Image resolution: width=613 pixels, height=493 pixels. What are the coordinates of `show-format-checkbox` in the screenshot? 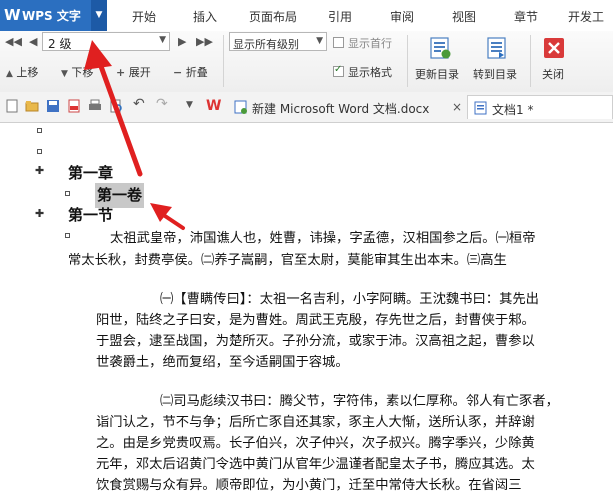 It's located at (338, 70).